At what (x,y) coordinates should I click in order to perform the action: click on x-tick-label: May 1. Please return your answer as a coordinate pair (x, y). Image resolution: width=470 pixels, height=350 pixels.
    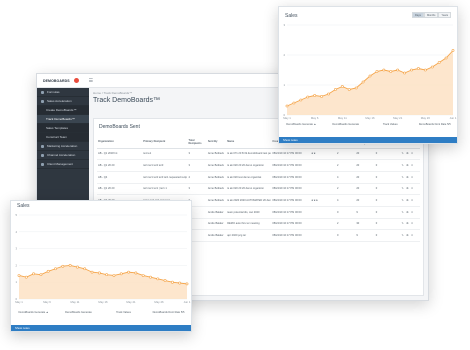
    Looking at the image, I should click on (19, 302).